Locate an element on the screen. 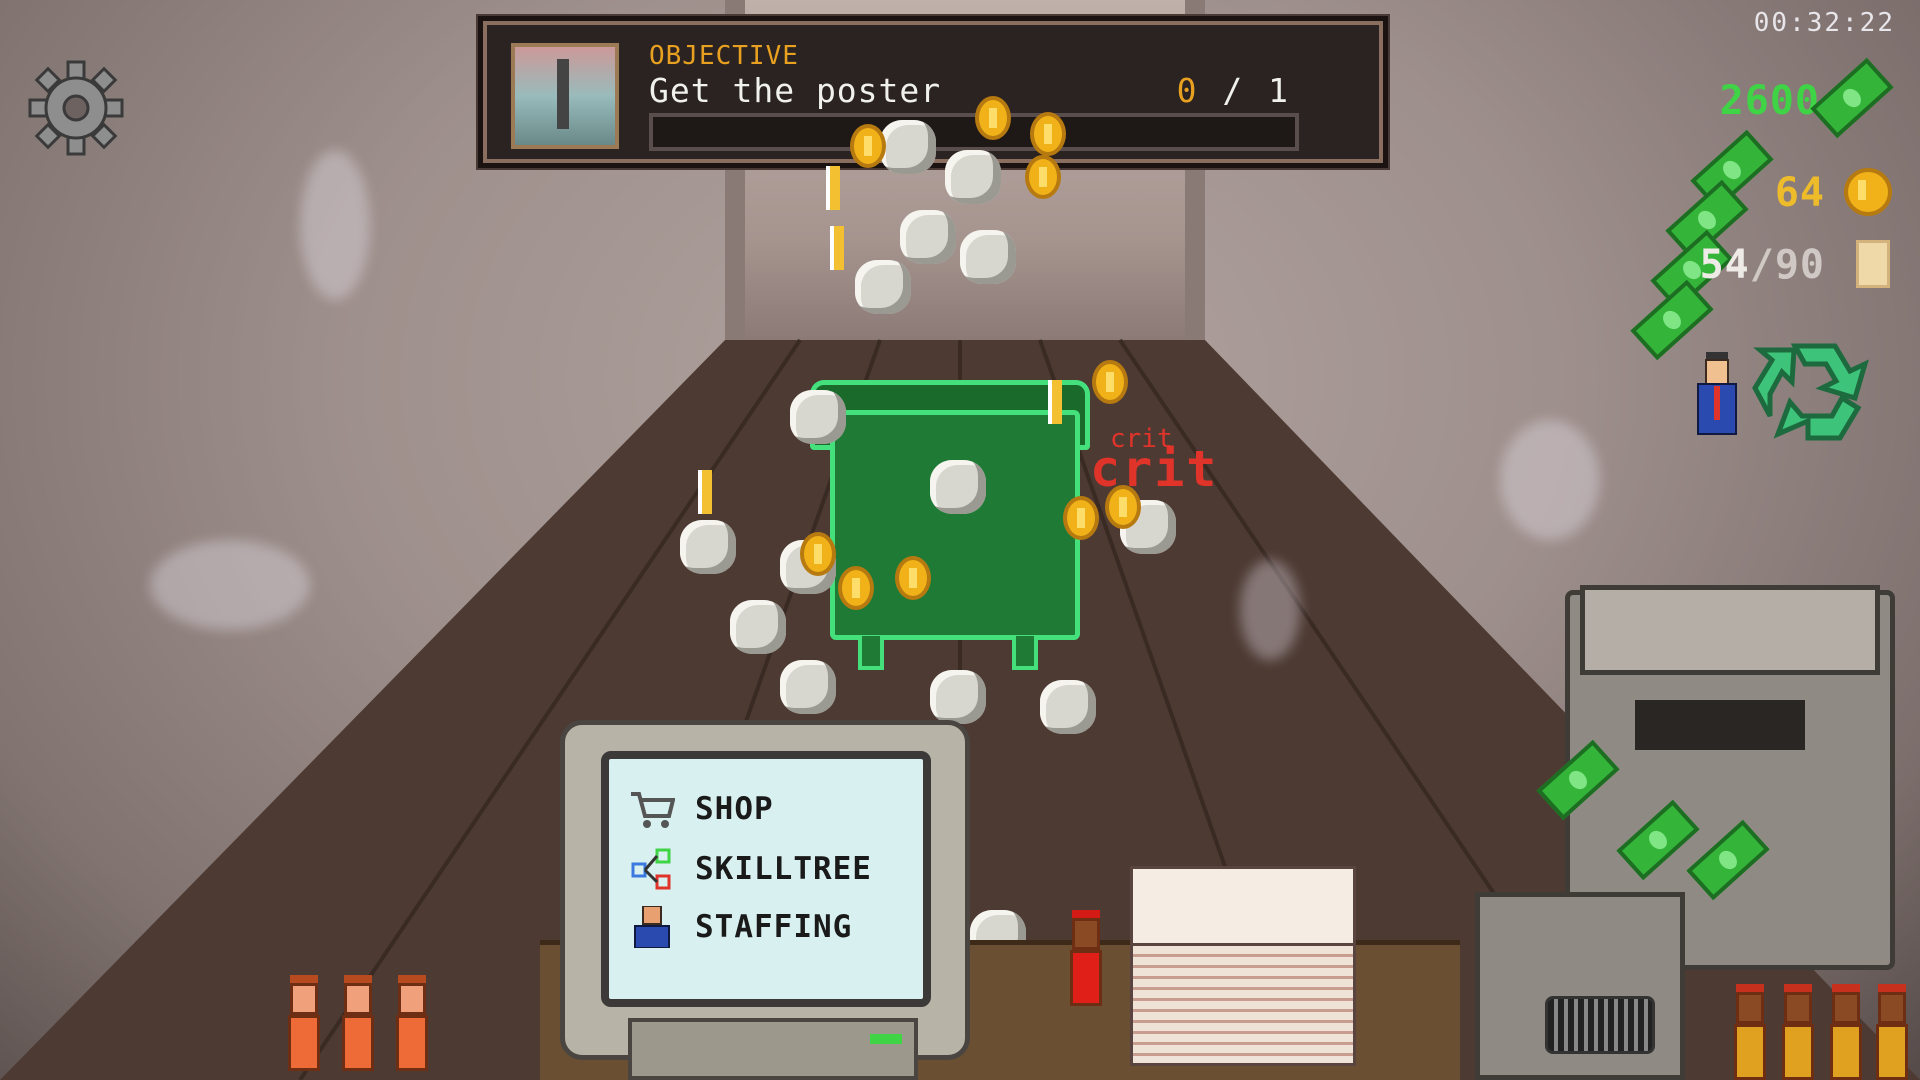  menu-skilltree-label: SKILLTREE is located at coordinates (783, 869).